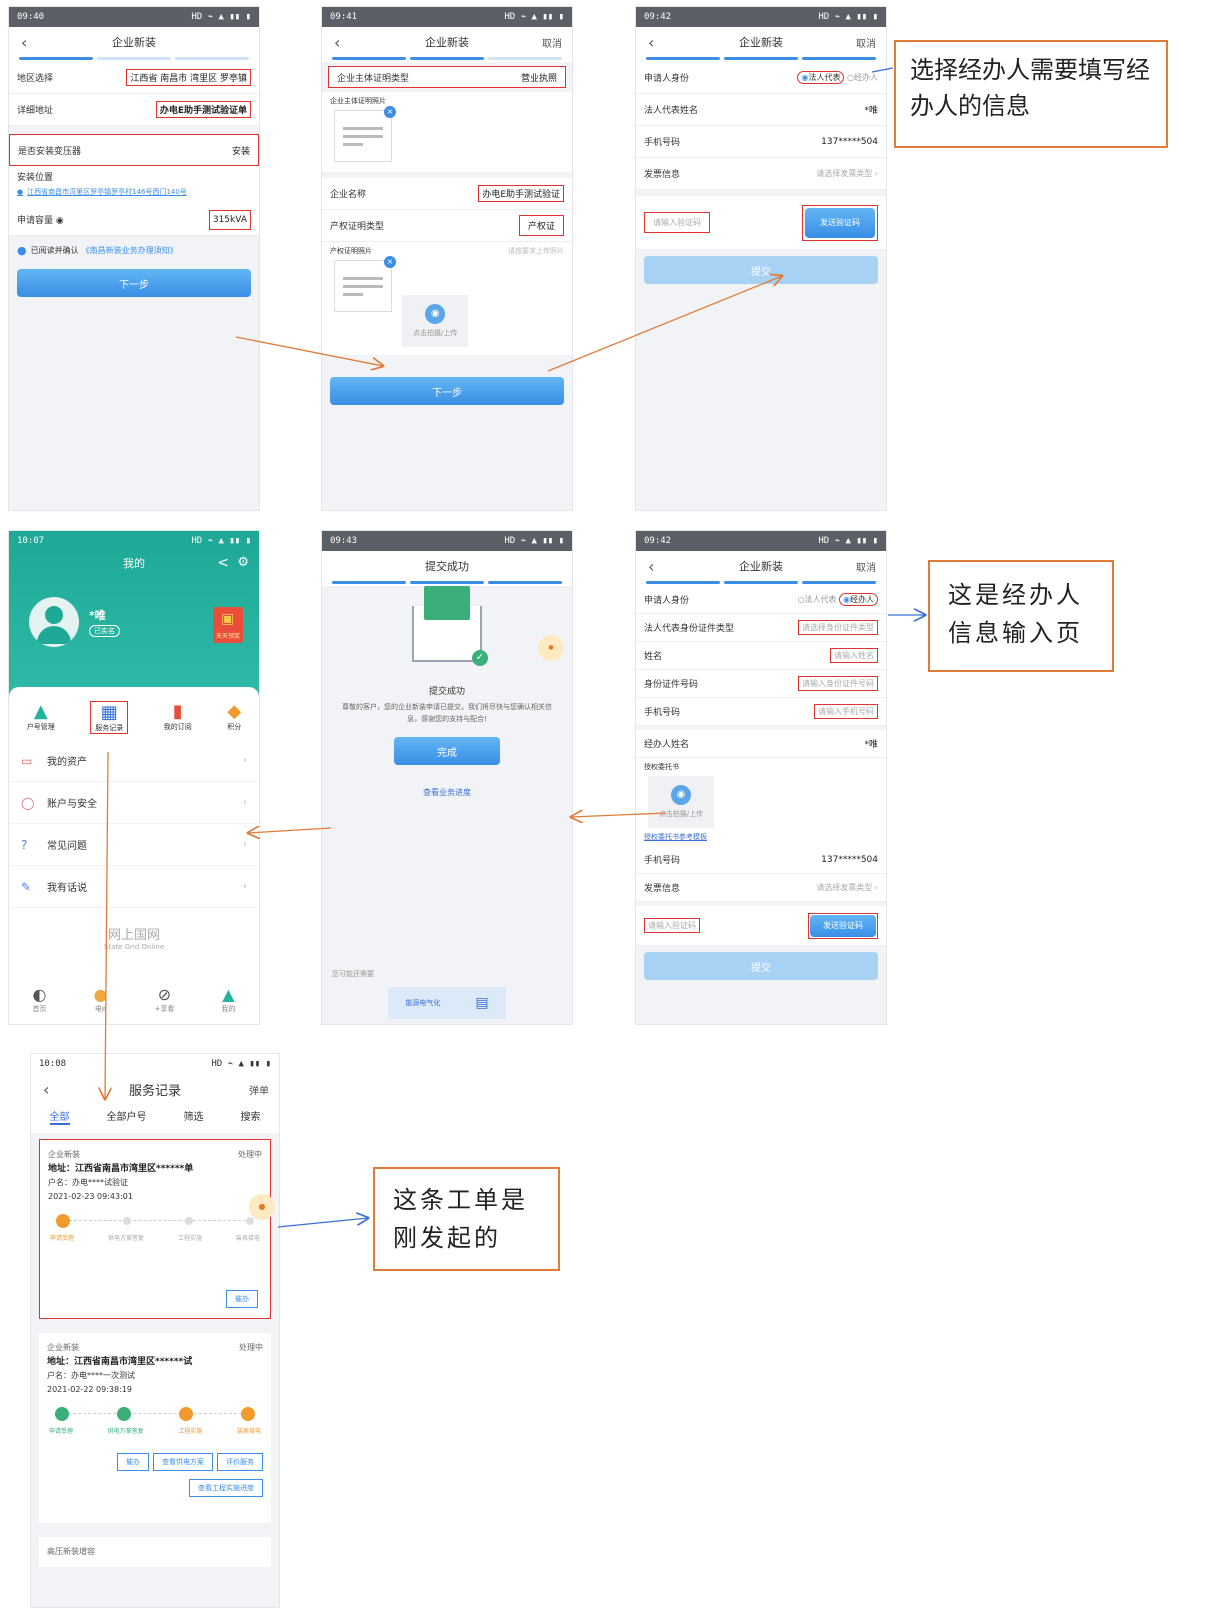 The width and height of the screenshot is (1221, 1620). I want to click on share-icon: <, so click(223, 563).